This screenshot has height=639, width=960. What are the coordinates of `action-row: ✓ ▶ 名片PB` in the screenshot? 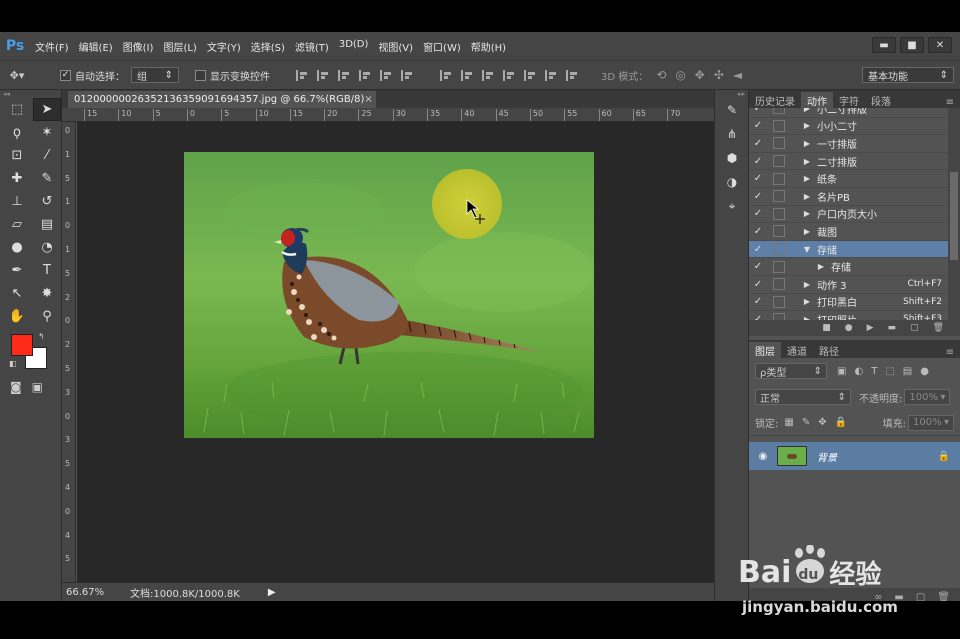 It's located at (848, 196).